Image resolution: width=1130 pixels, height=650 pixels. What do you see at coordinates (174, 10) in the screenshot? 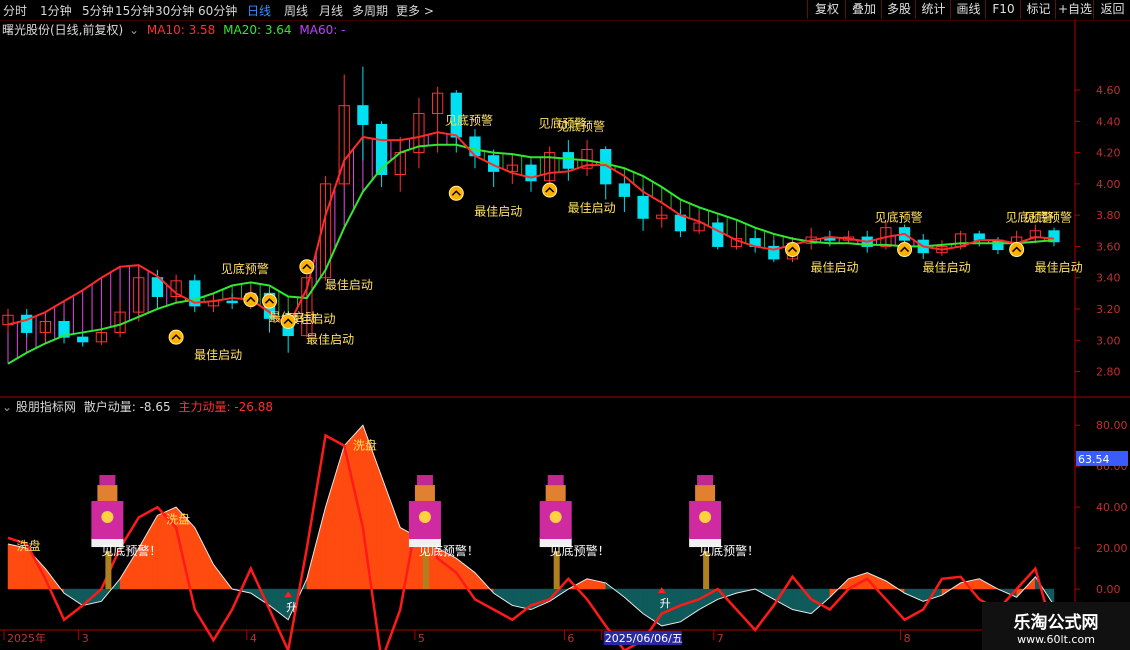
I see `timeframe-4: 30分钟` at bounding box center [174, 10].